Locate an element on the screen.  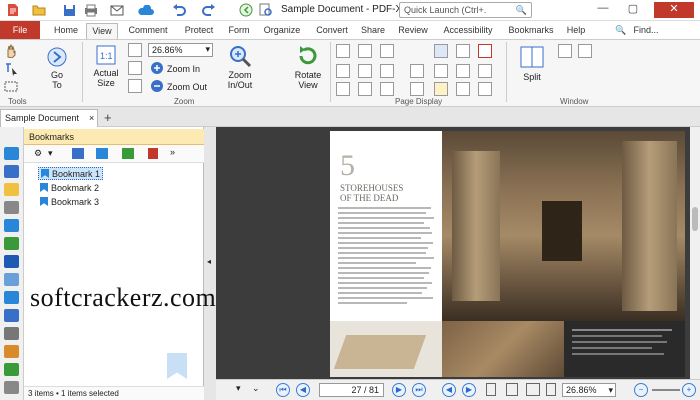
snapshot-icon is located at coordinates (11, 87).